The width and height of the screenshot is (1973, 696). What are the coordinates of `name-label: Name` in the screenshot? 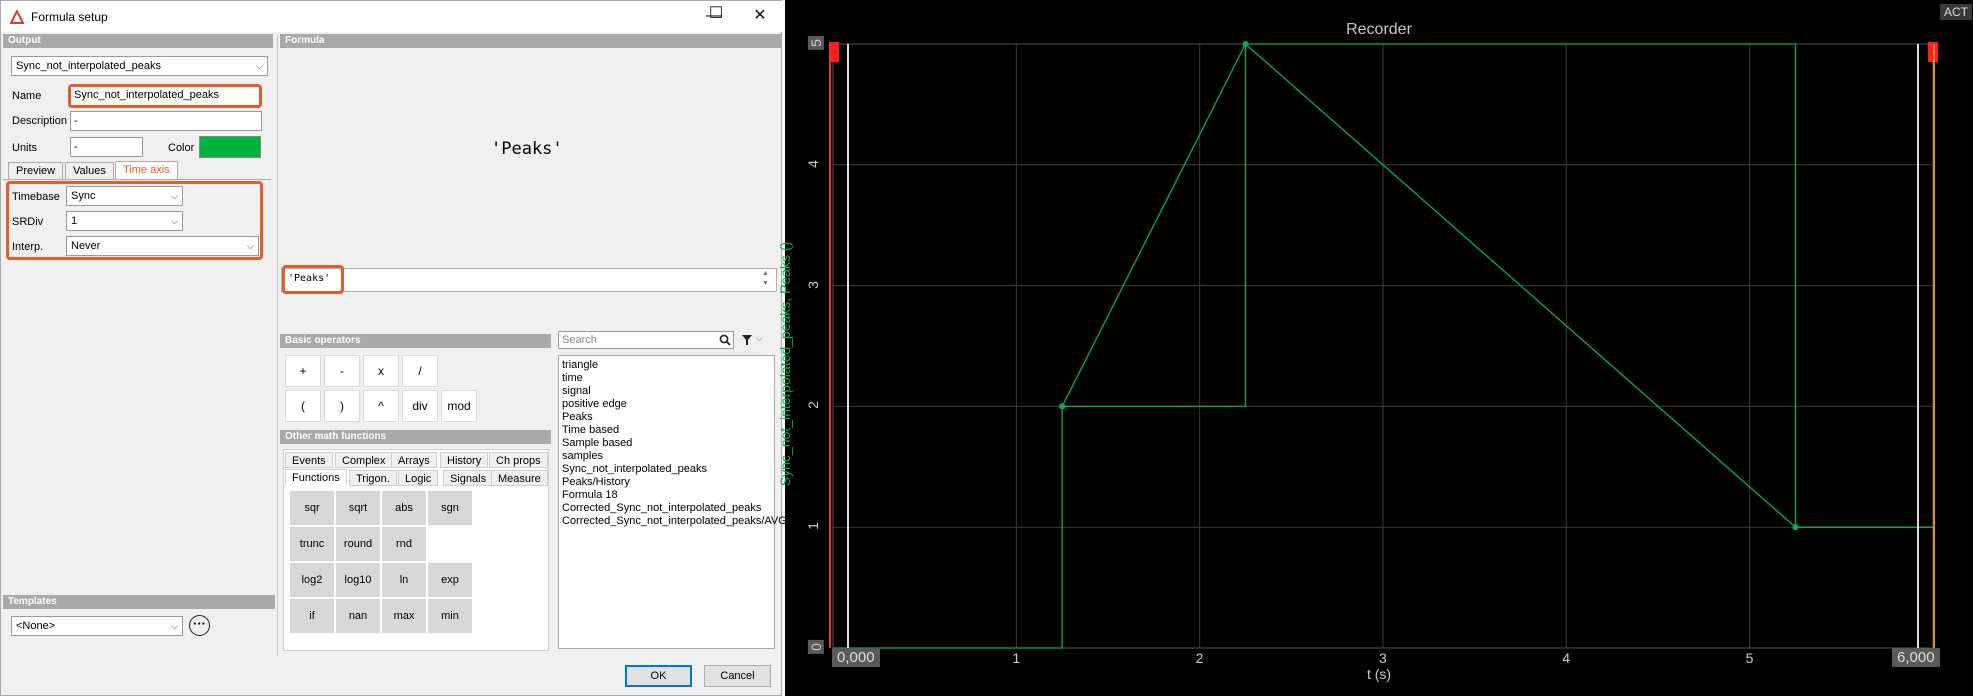 It's located at (27, 96).